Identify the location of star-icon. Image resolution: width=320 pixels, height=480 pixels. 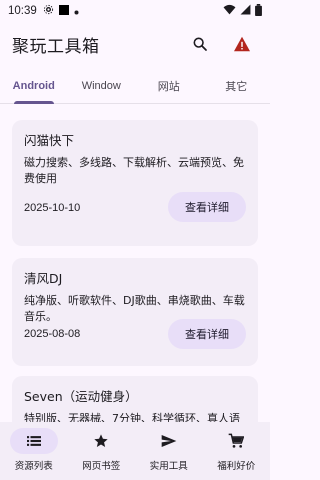
(101, 441).